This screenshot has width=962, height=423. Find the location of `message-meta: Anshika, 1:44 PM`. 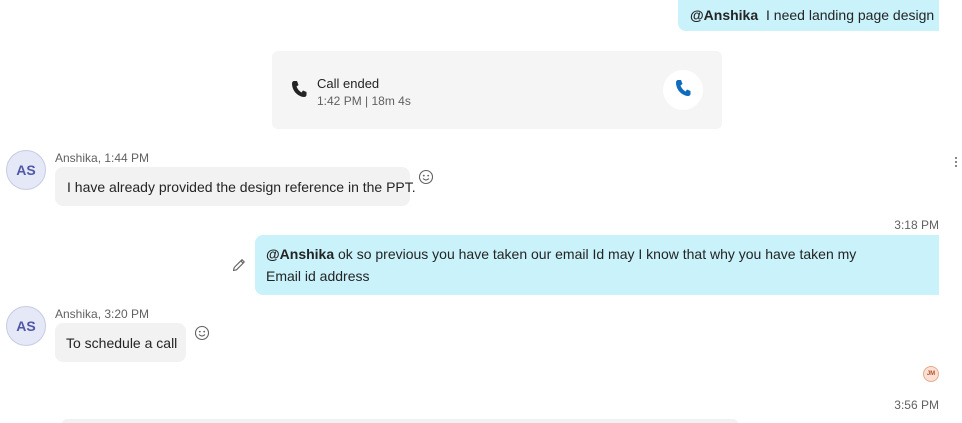

message-meta: Anshika, 1:44 PM is located at coordinates (102, 158).